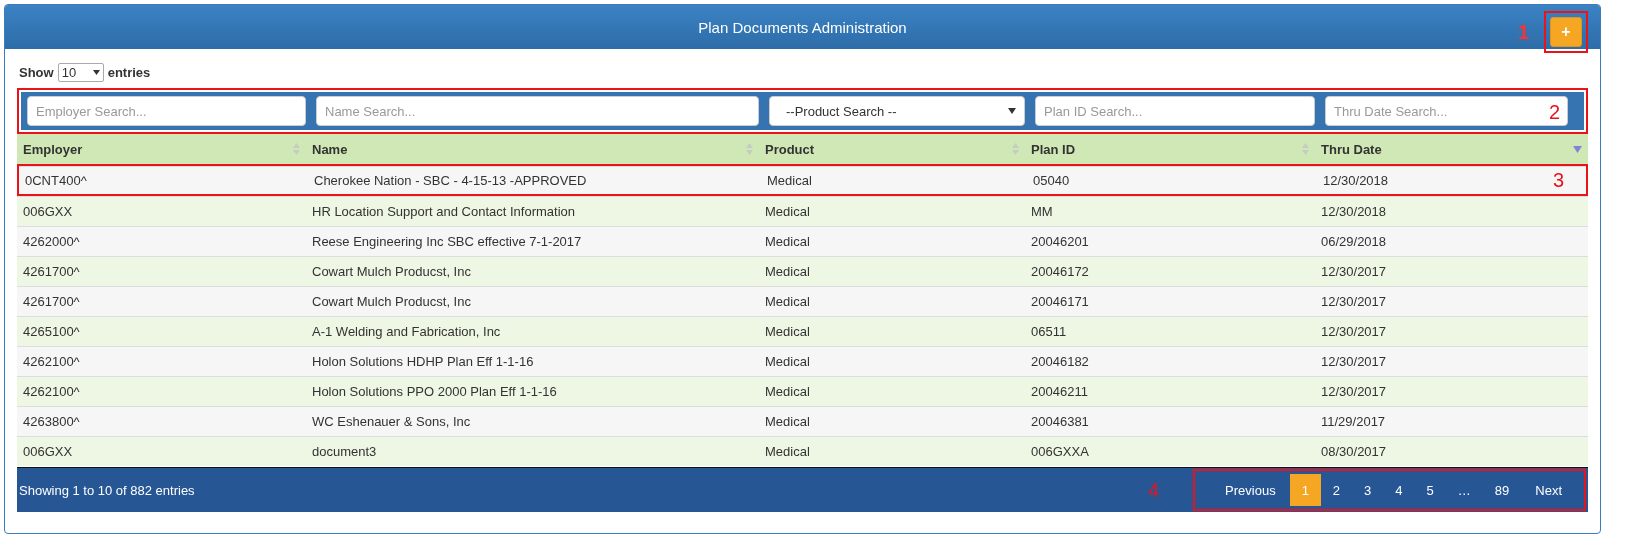 This screenshot has width=1630, height=549. I want to click on table-cell-text: Reese Engineering Inc SBC effective 7-1-2017, so click(447, 241).